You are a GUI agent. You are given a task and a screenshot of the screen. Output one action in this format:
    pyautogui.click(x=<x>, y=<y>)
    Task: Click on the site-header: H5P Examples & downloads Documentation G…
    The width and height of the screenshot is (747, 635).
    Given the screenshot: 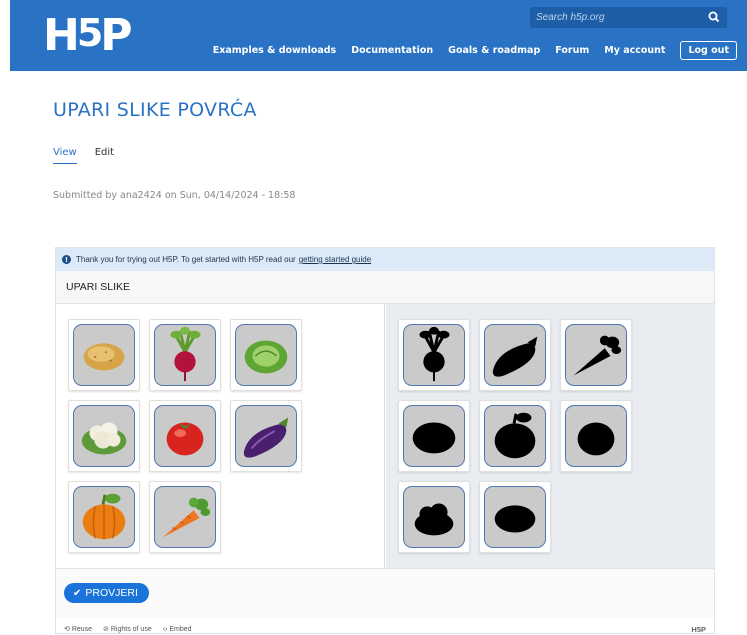 What is the action you would take?
    pyautogui.click(x=378, y=35)
    